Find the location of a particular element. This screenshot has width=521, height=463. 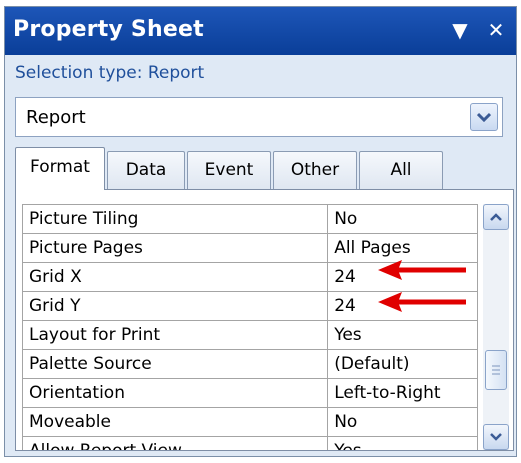

table-row: Picture Tiling No is located at coordinates (249, 219).